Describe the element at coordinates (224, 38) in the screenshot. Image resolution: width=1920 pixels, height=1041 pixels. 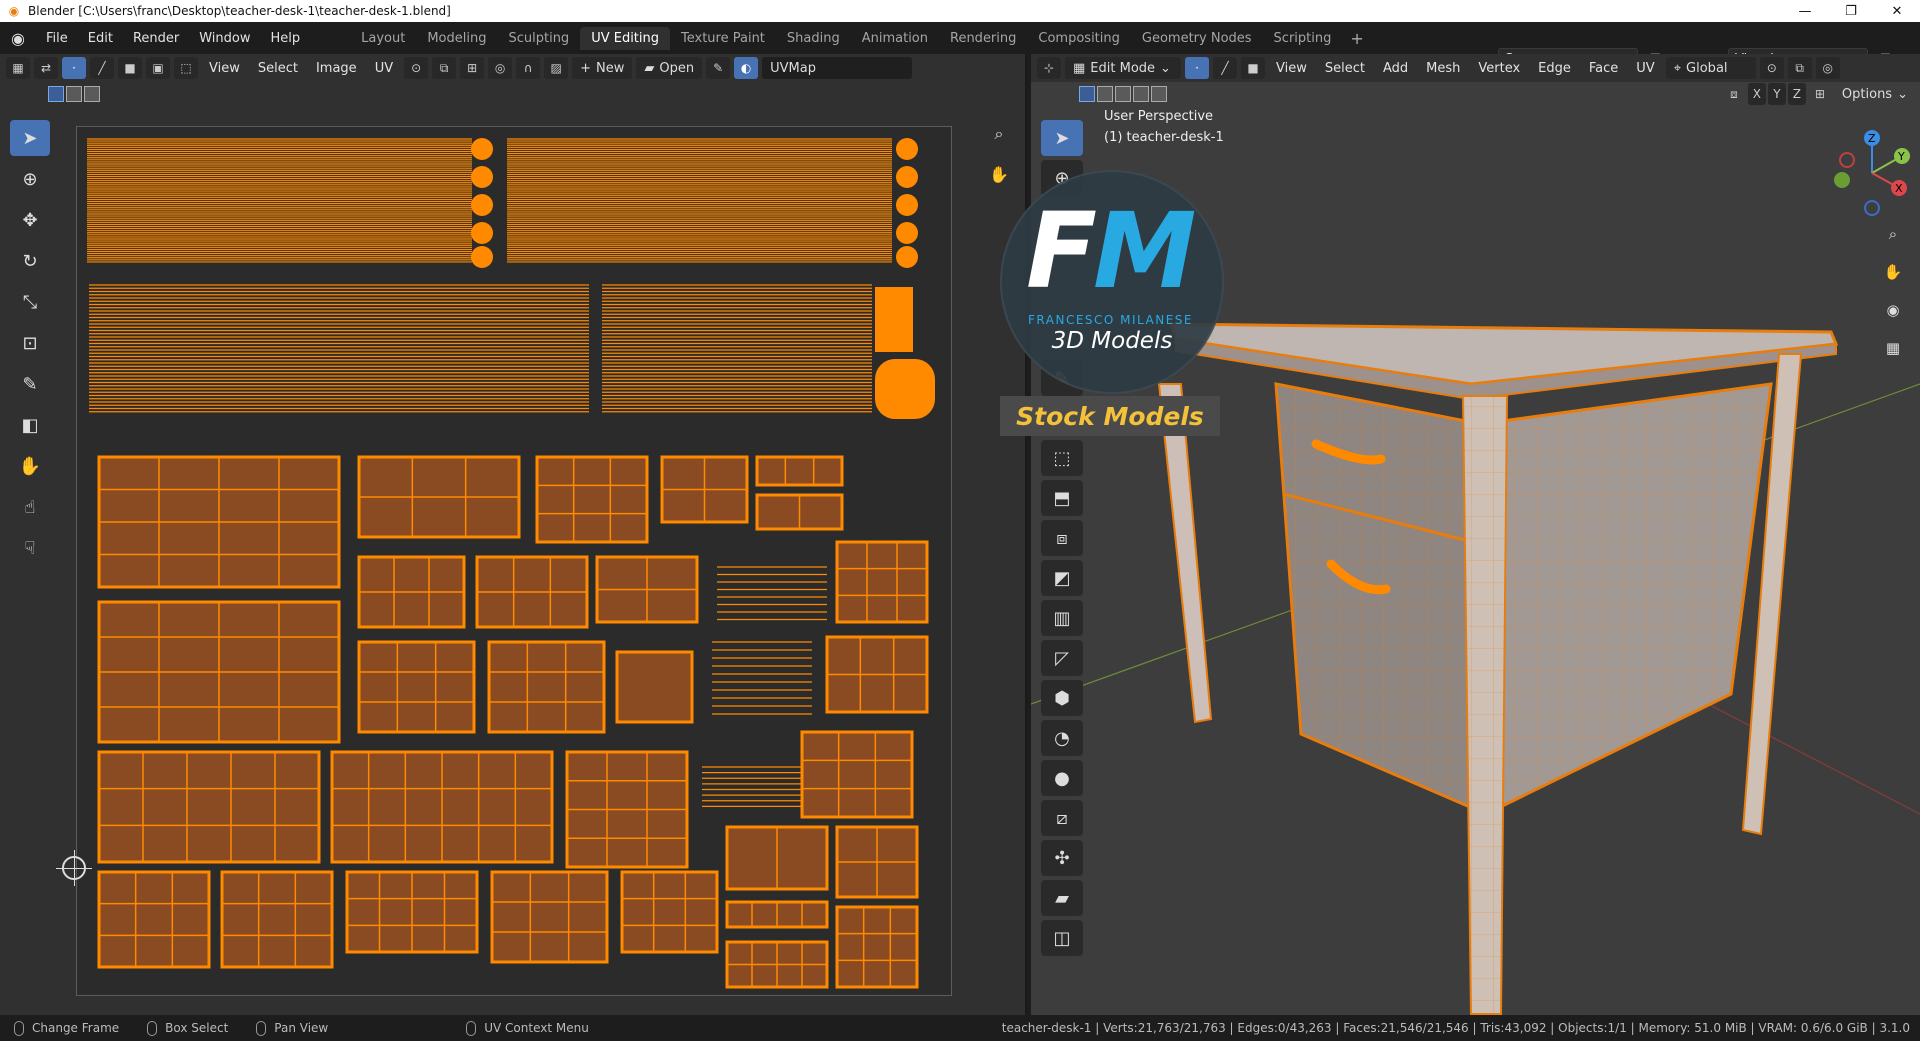
I see `menu-window: Window` at that location.